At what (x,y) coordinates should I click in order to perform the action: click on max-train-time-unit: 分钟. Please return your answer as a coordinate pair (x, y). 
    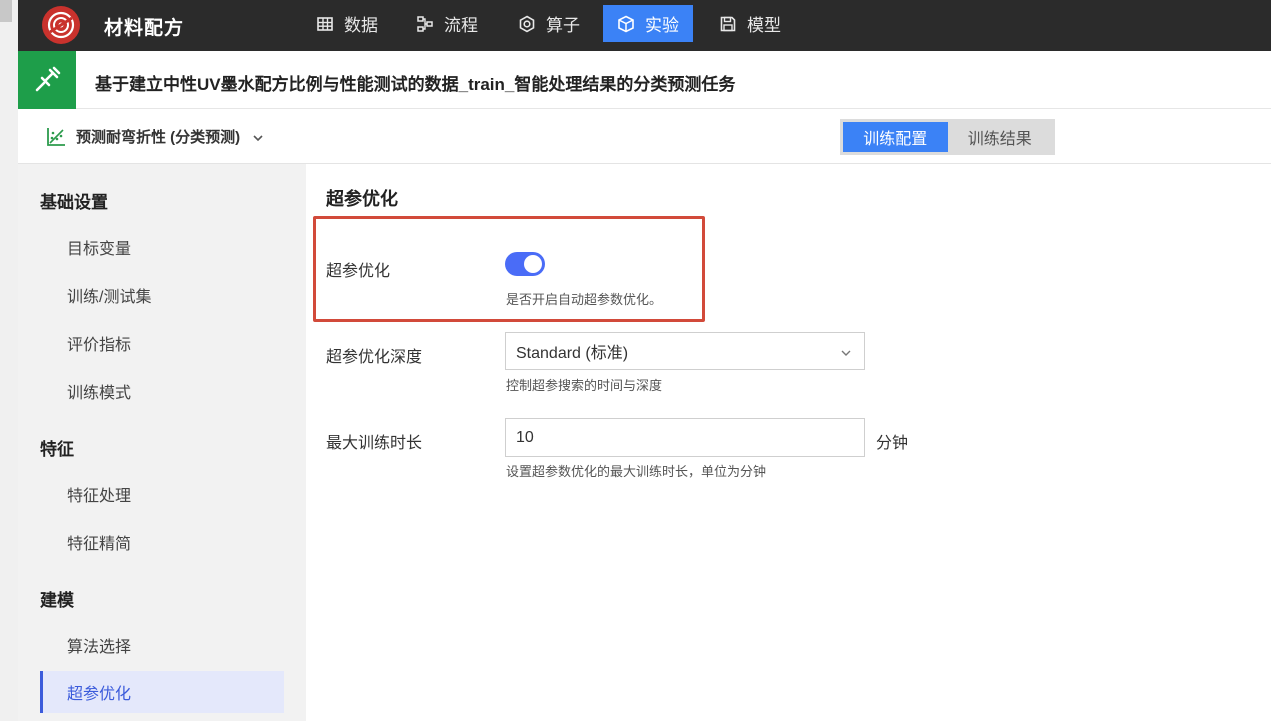
    Looking at the image, I should click on (892, 443).